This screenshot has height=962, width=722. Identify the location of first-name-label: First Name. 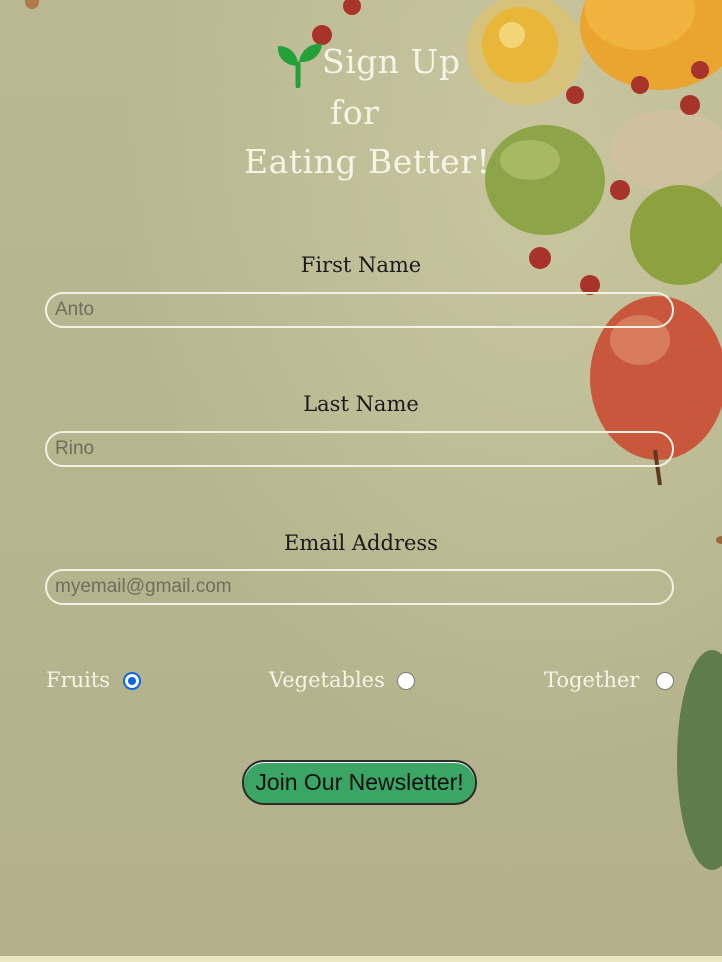
(361, 265).